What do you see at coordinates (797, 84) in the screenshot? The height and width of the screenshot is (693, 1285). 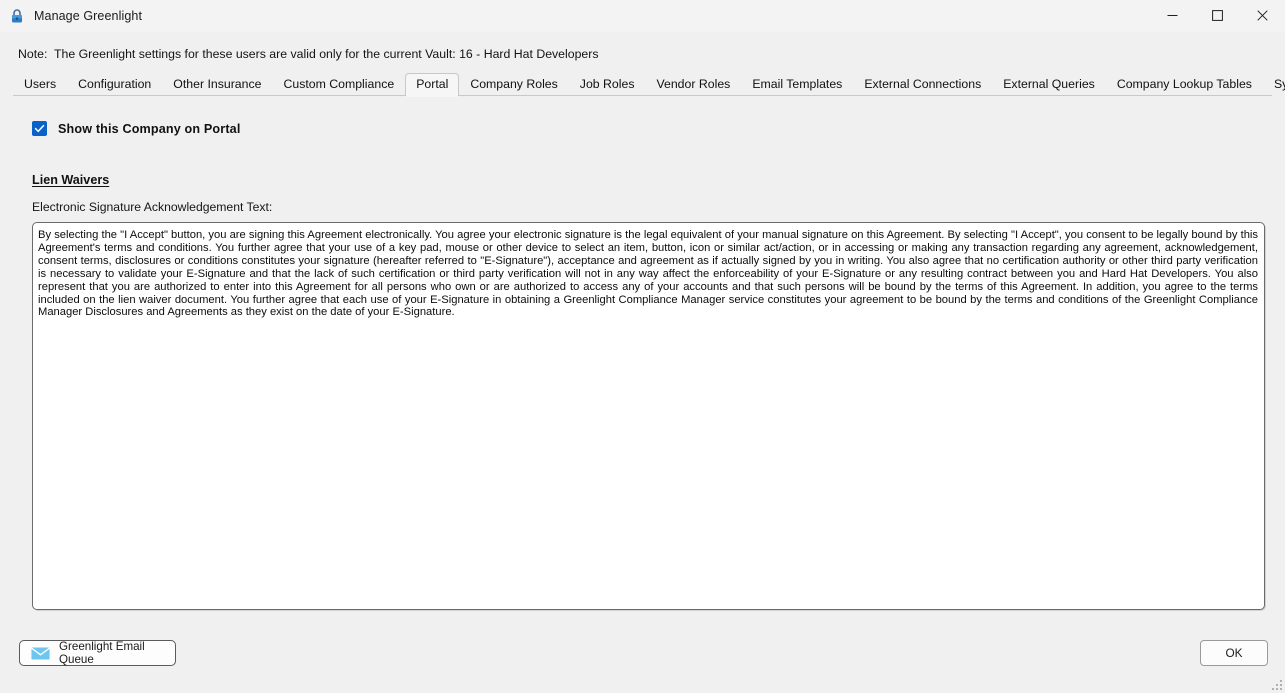 I see `tab-email-templates: Email Templates` at bounding box center [797, 84].